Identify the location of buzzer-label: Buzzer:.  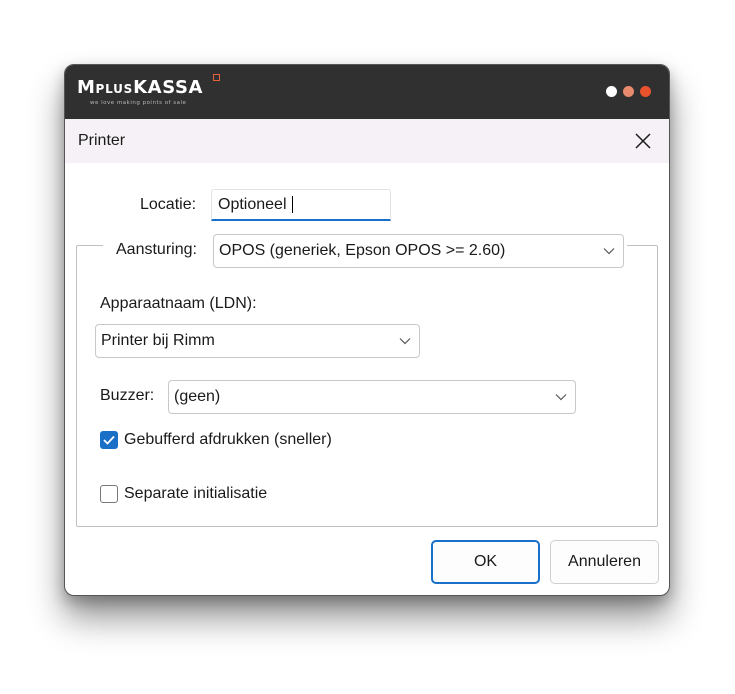
(127, 395).